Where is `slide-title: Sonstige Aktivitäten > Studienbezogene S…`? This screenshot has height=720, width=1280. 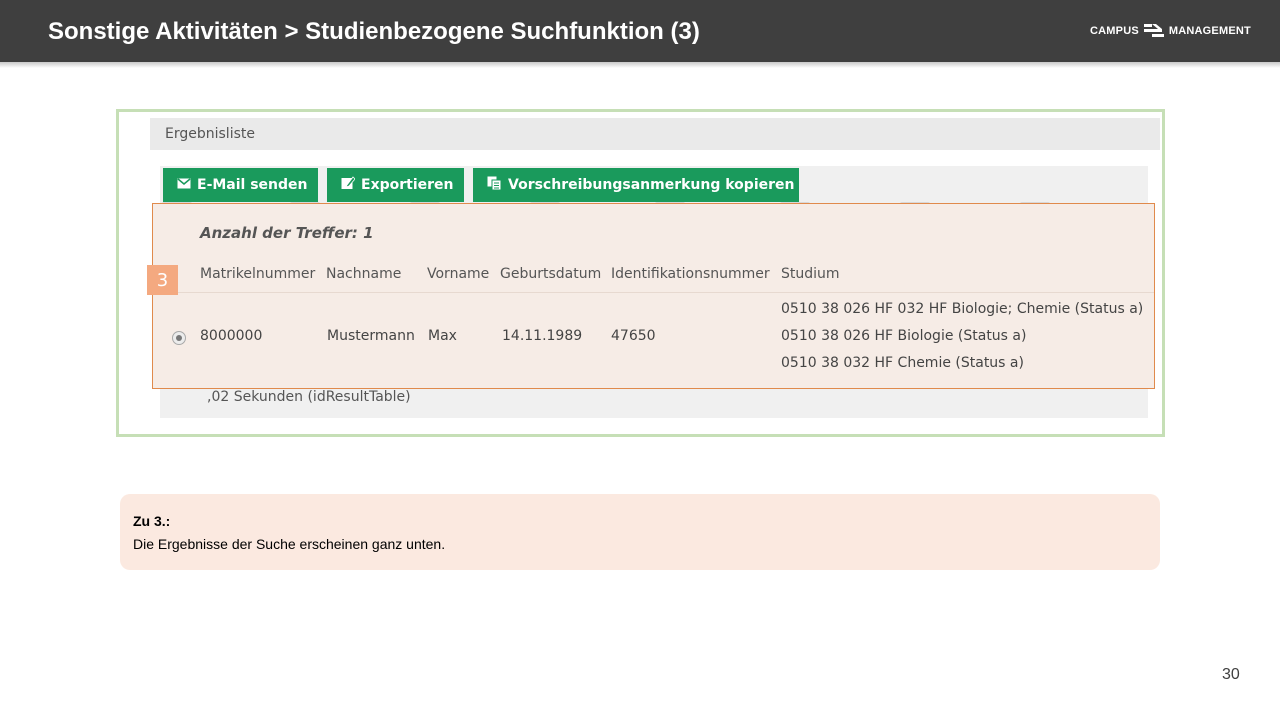 slide-title: Sonstige Aktivitäten > Studienbezogene S… is located at coordinates (374, 31).